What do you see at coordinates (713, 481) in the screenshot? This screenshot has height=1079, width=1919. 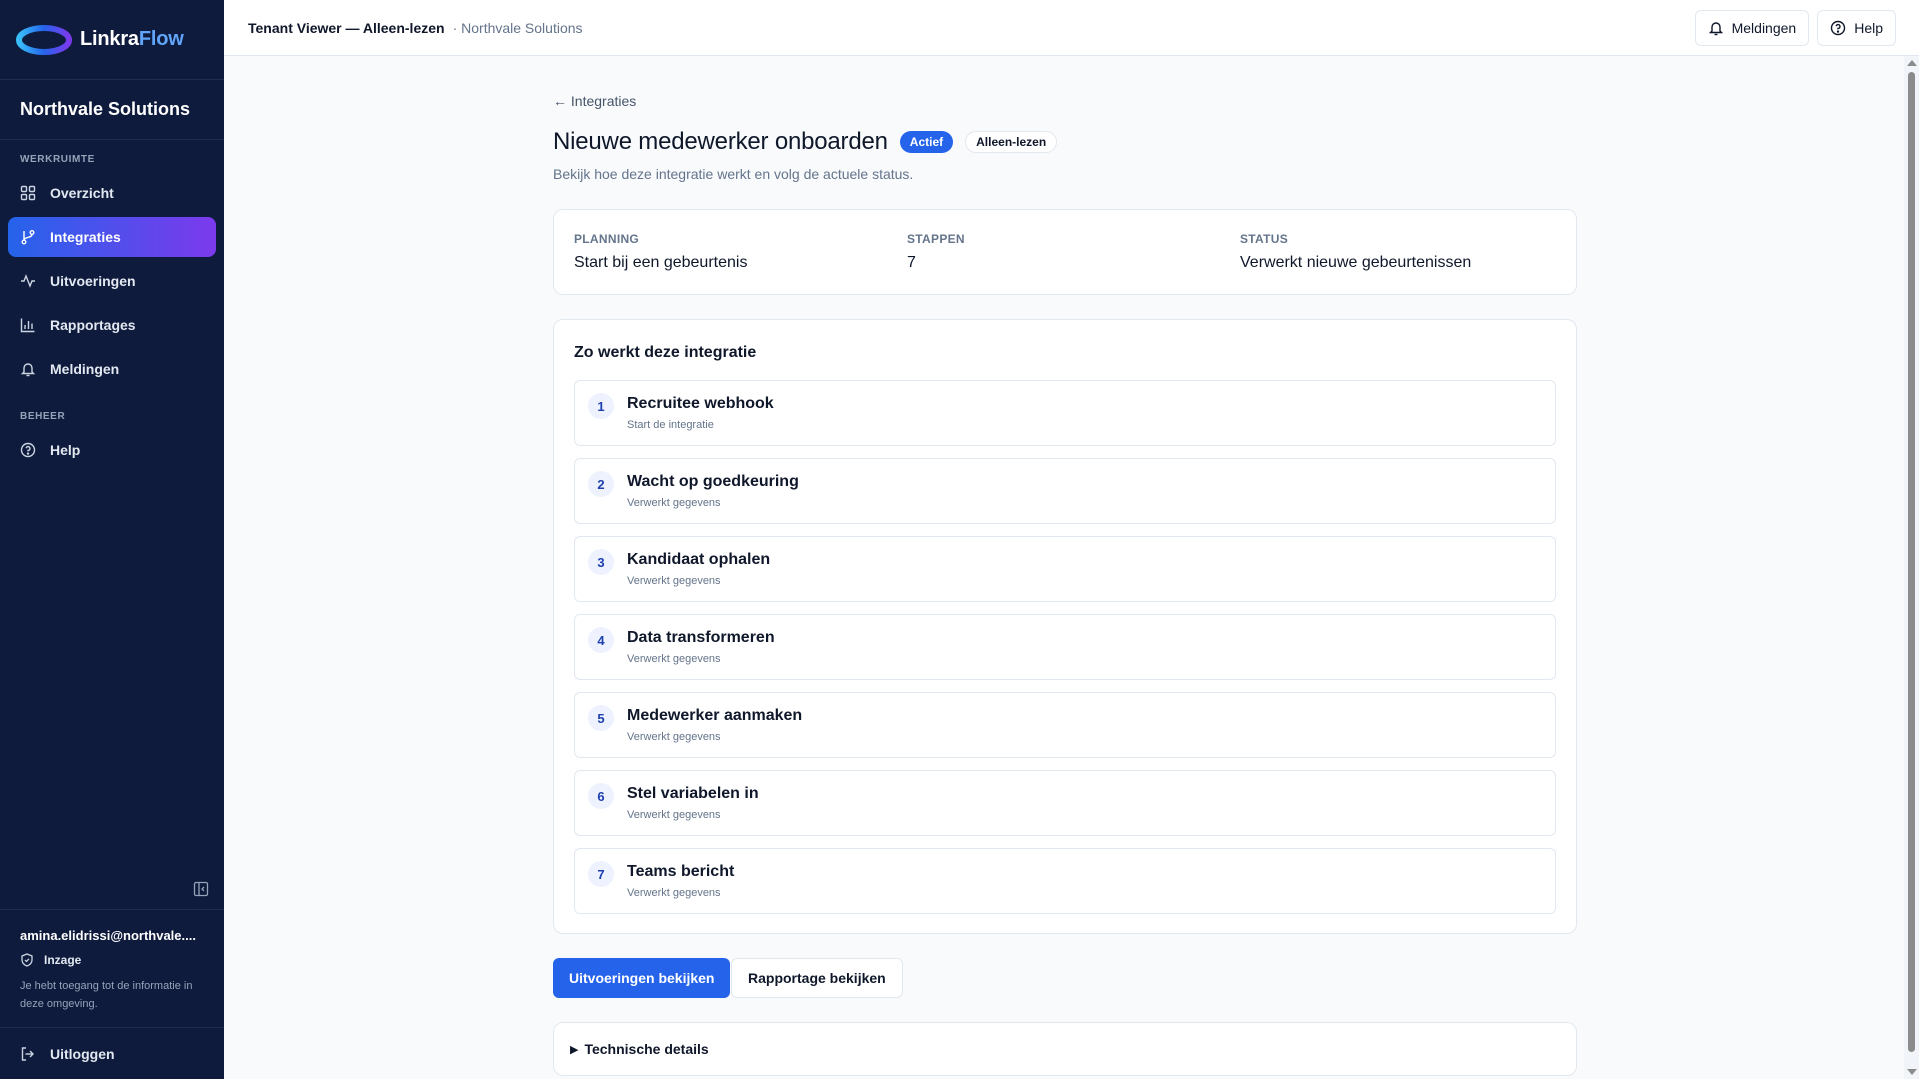 I see `step-name: Wacht op goedkeuring` at bounding box center [713, 481].